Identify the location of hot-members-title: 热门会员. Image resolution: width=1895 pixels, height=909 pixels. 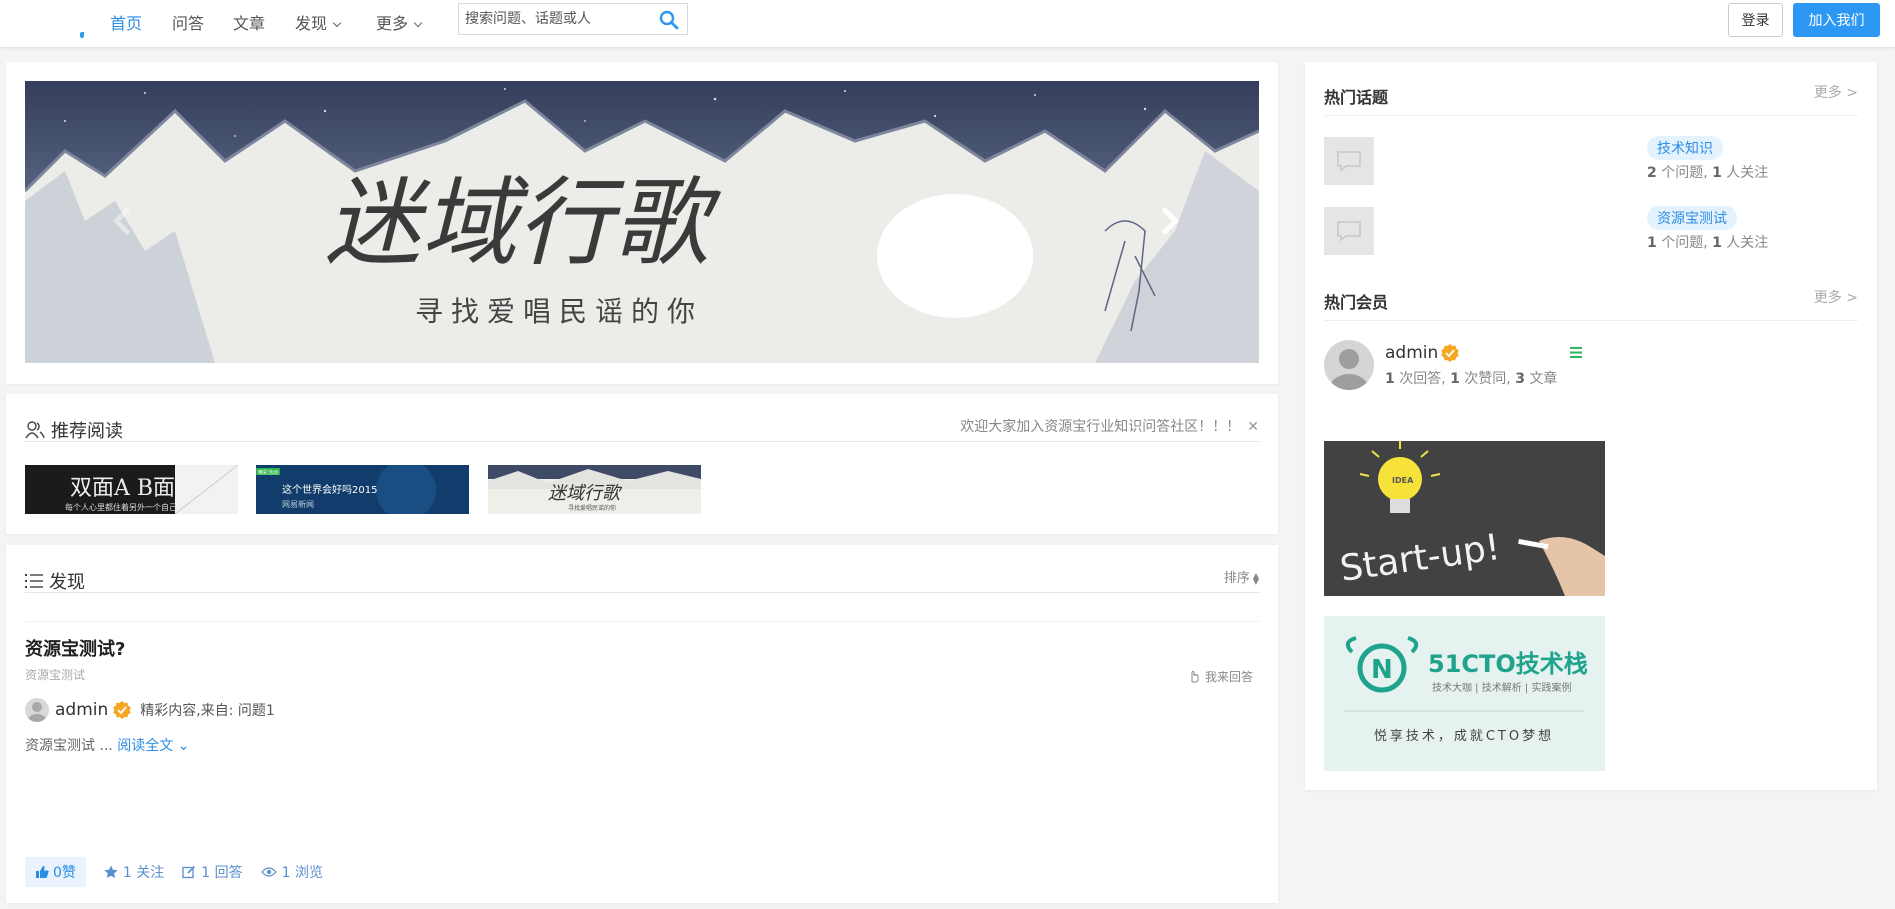
(1356, 302).